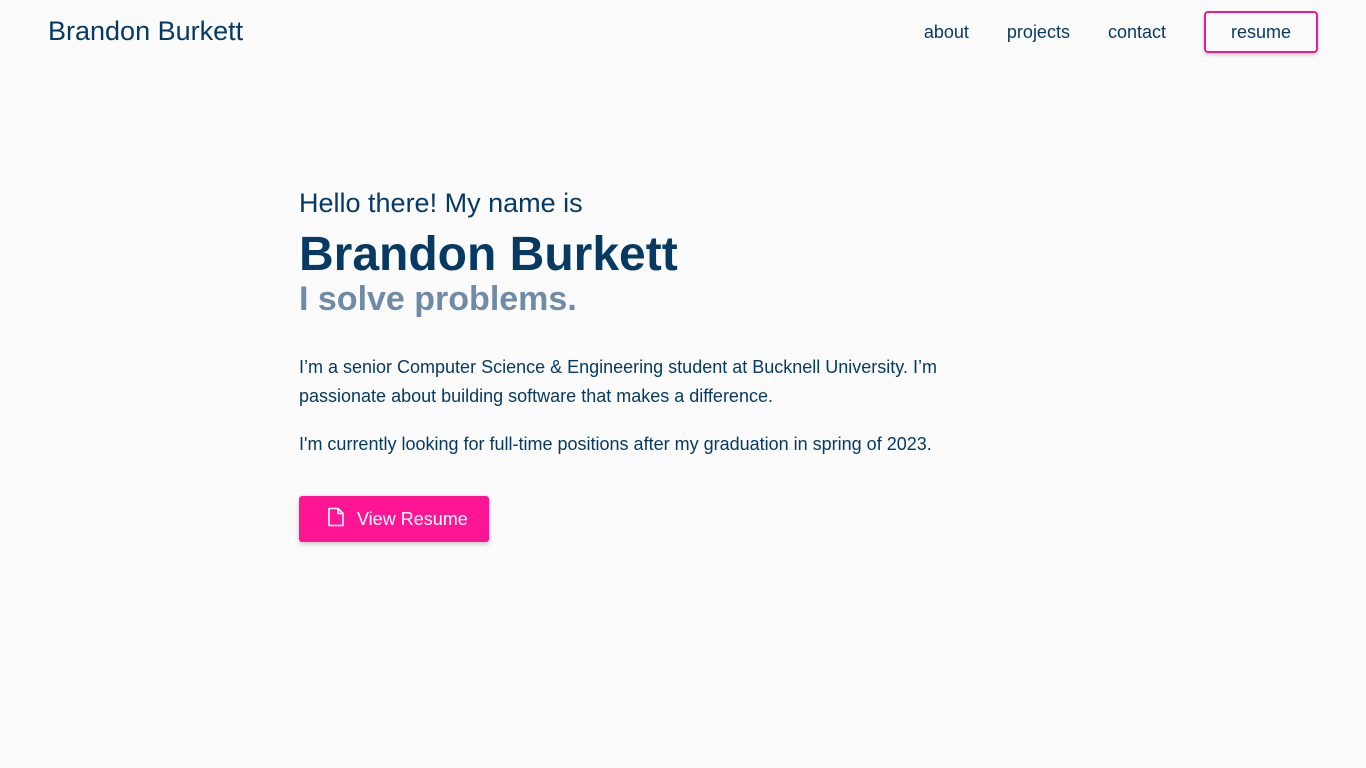 The width and height of the screenshot is (1366, 768). Describe the element at coordinates (441, 203) in the screenshot. I see `hero-greeting: Hello there! My name is` at that location.